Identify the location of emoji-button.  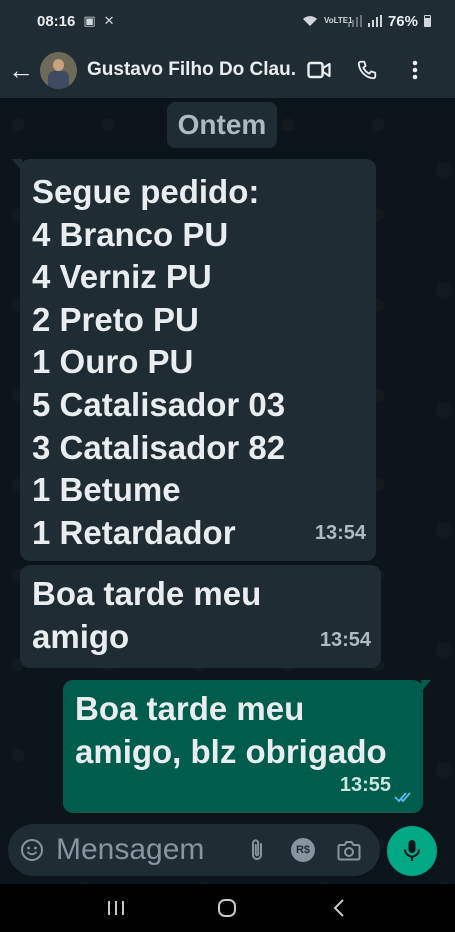
(32, 850).